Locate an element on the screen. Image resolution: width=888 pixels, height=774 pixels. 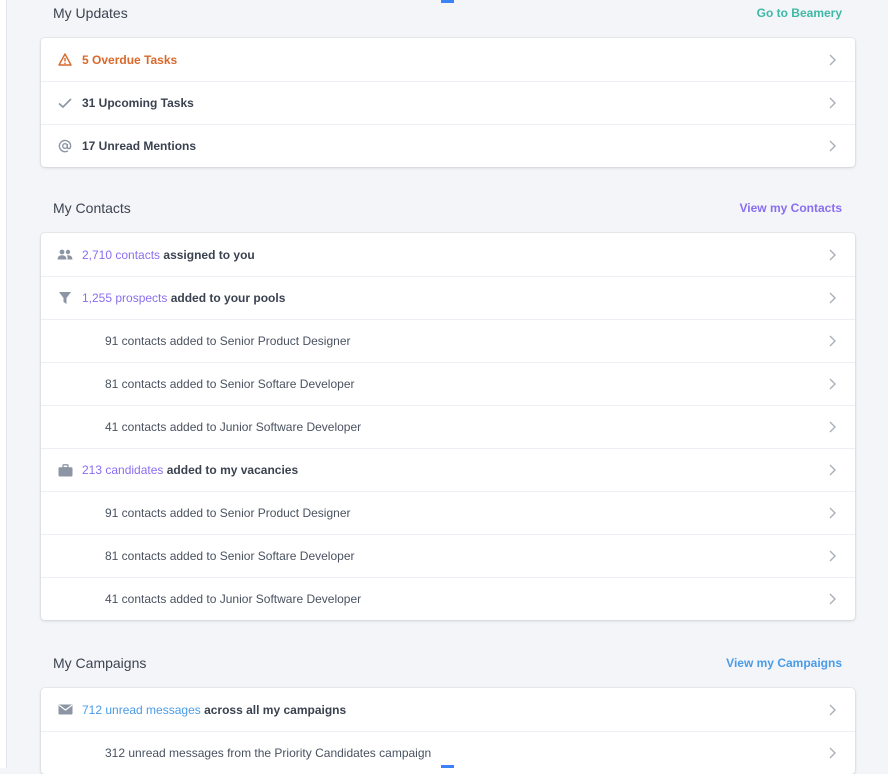
updates-title: My Updates is located at coordinates (90, 13).